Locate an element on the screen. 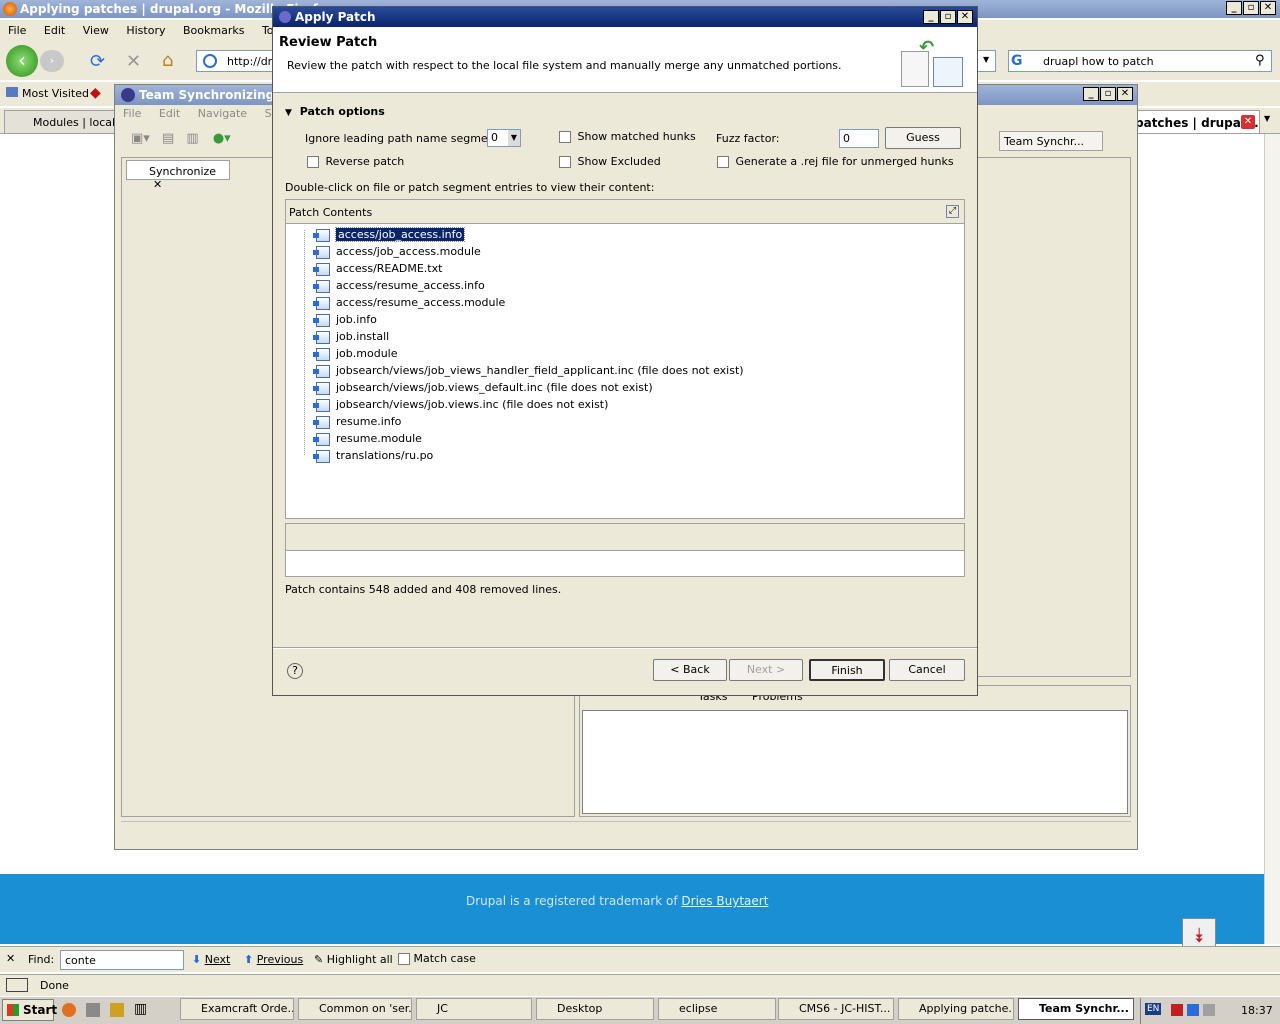  stop-icon: ✕ is located at coordinates (133, 61).